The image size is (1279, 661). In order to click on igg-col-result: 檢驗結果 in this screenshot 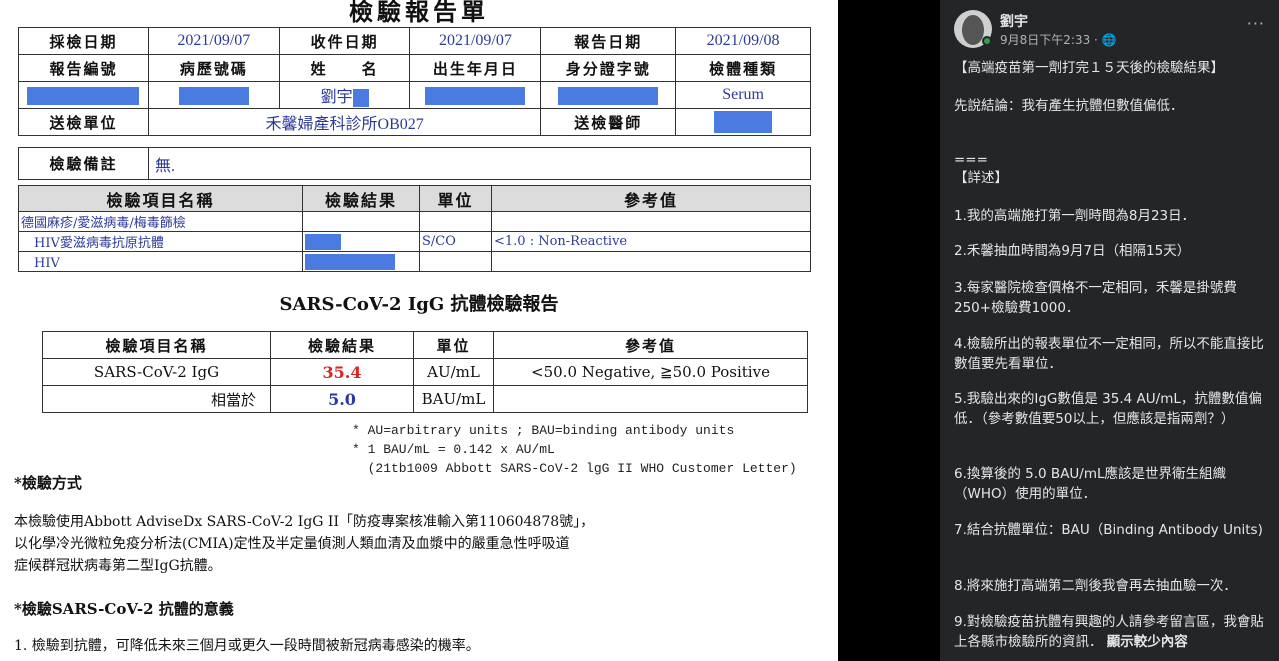, I will do `click(342, 345)`.